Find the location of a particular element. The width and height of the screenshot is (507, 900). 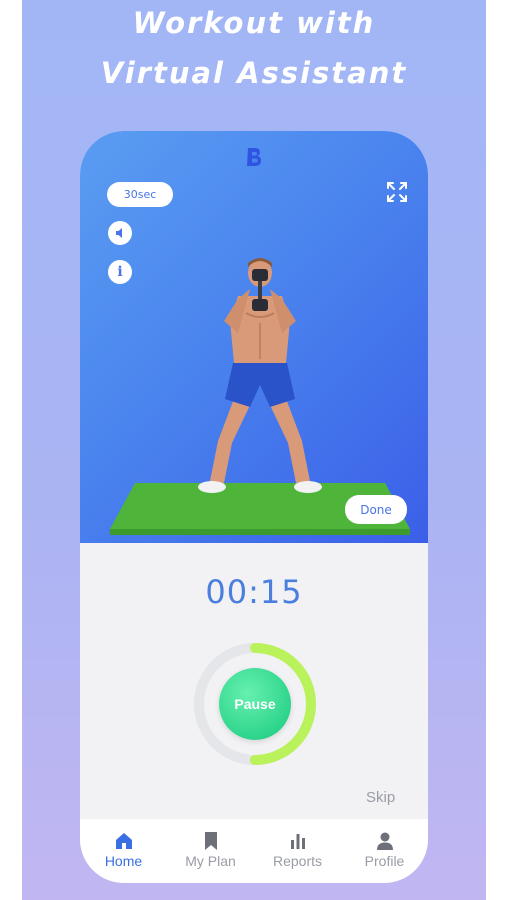

promo-headline-line1: Workout with is located at coordinates (254, 23).